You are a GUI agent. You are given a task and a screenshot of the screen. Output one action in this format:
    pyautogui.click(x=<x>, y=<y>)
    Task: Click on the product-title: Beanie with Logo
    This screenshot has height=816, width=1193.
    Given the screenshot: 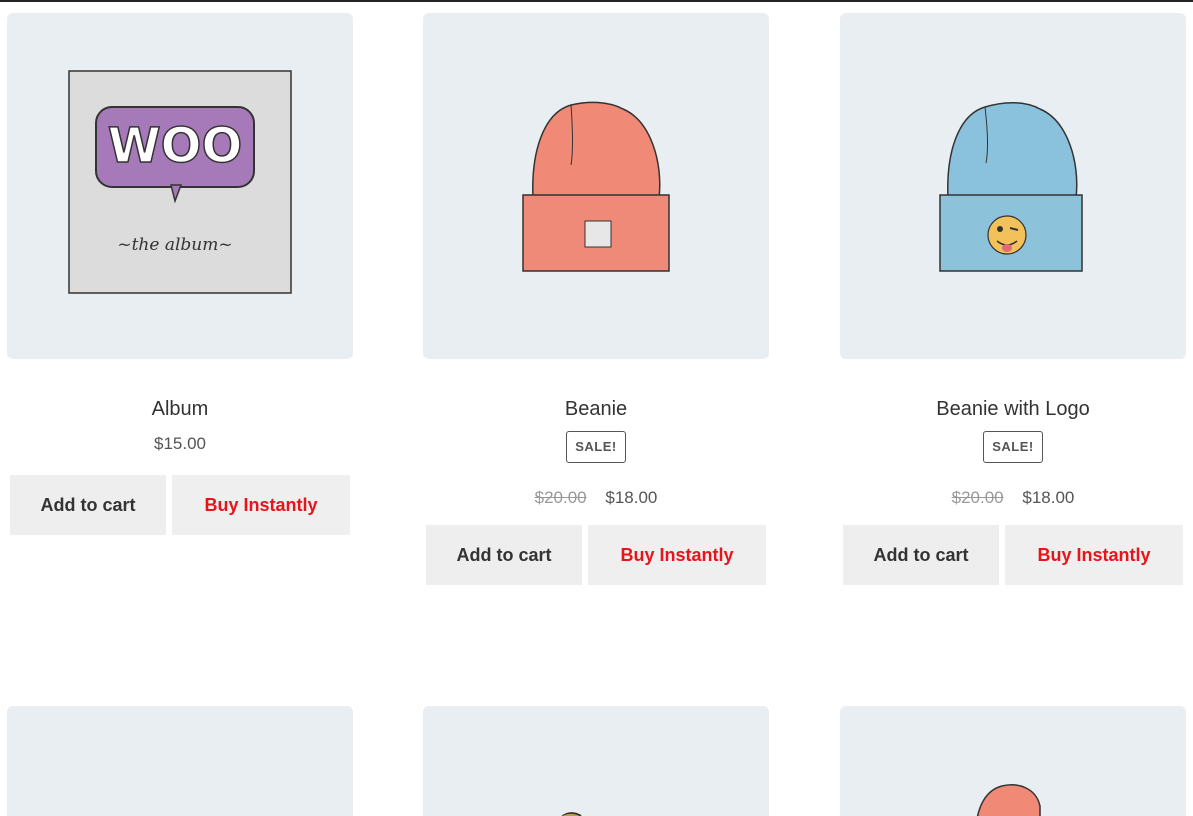 What is the action you would take?
    pyautogui.click(x=1013, y=409)
    